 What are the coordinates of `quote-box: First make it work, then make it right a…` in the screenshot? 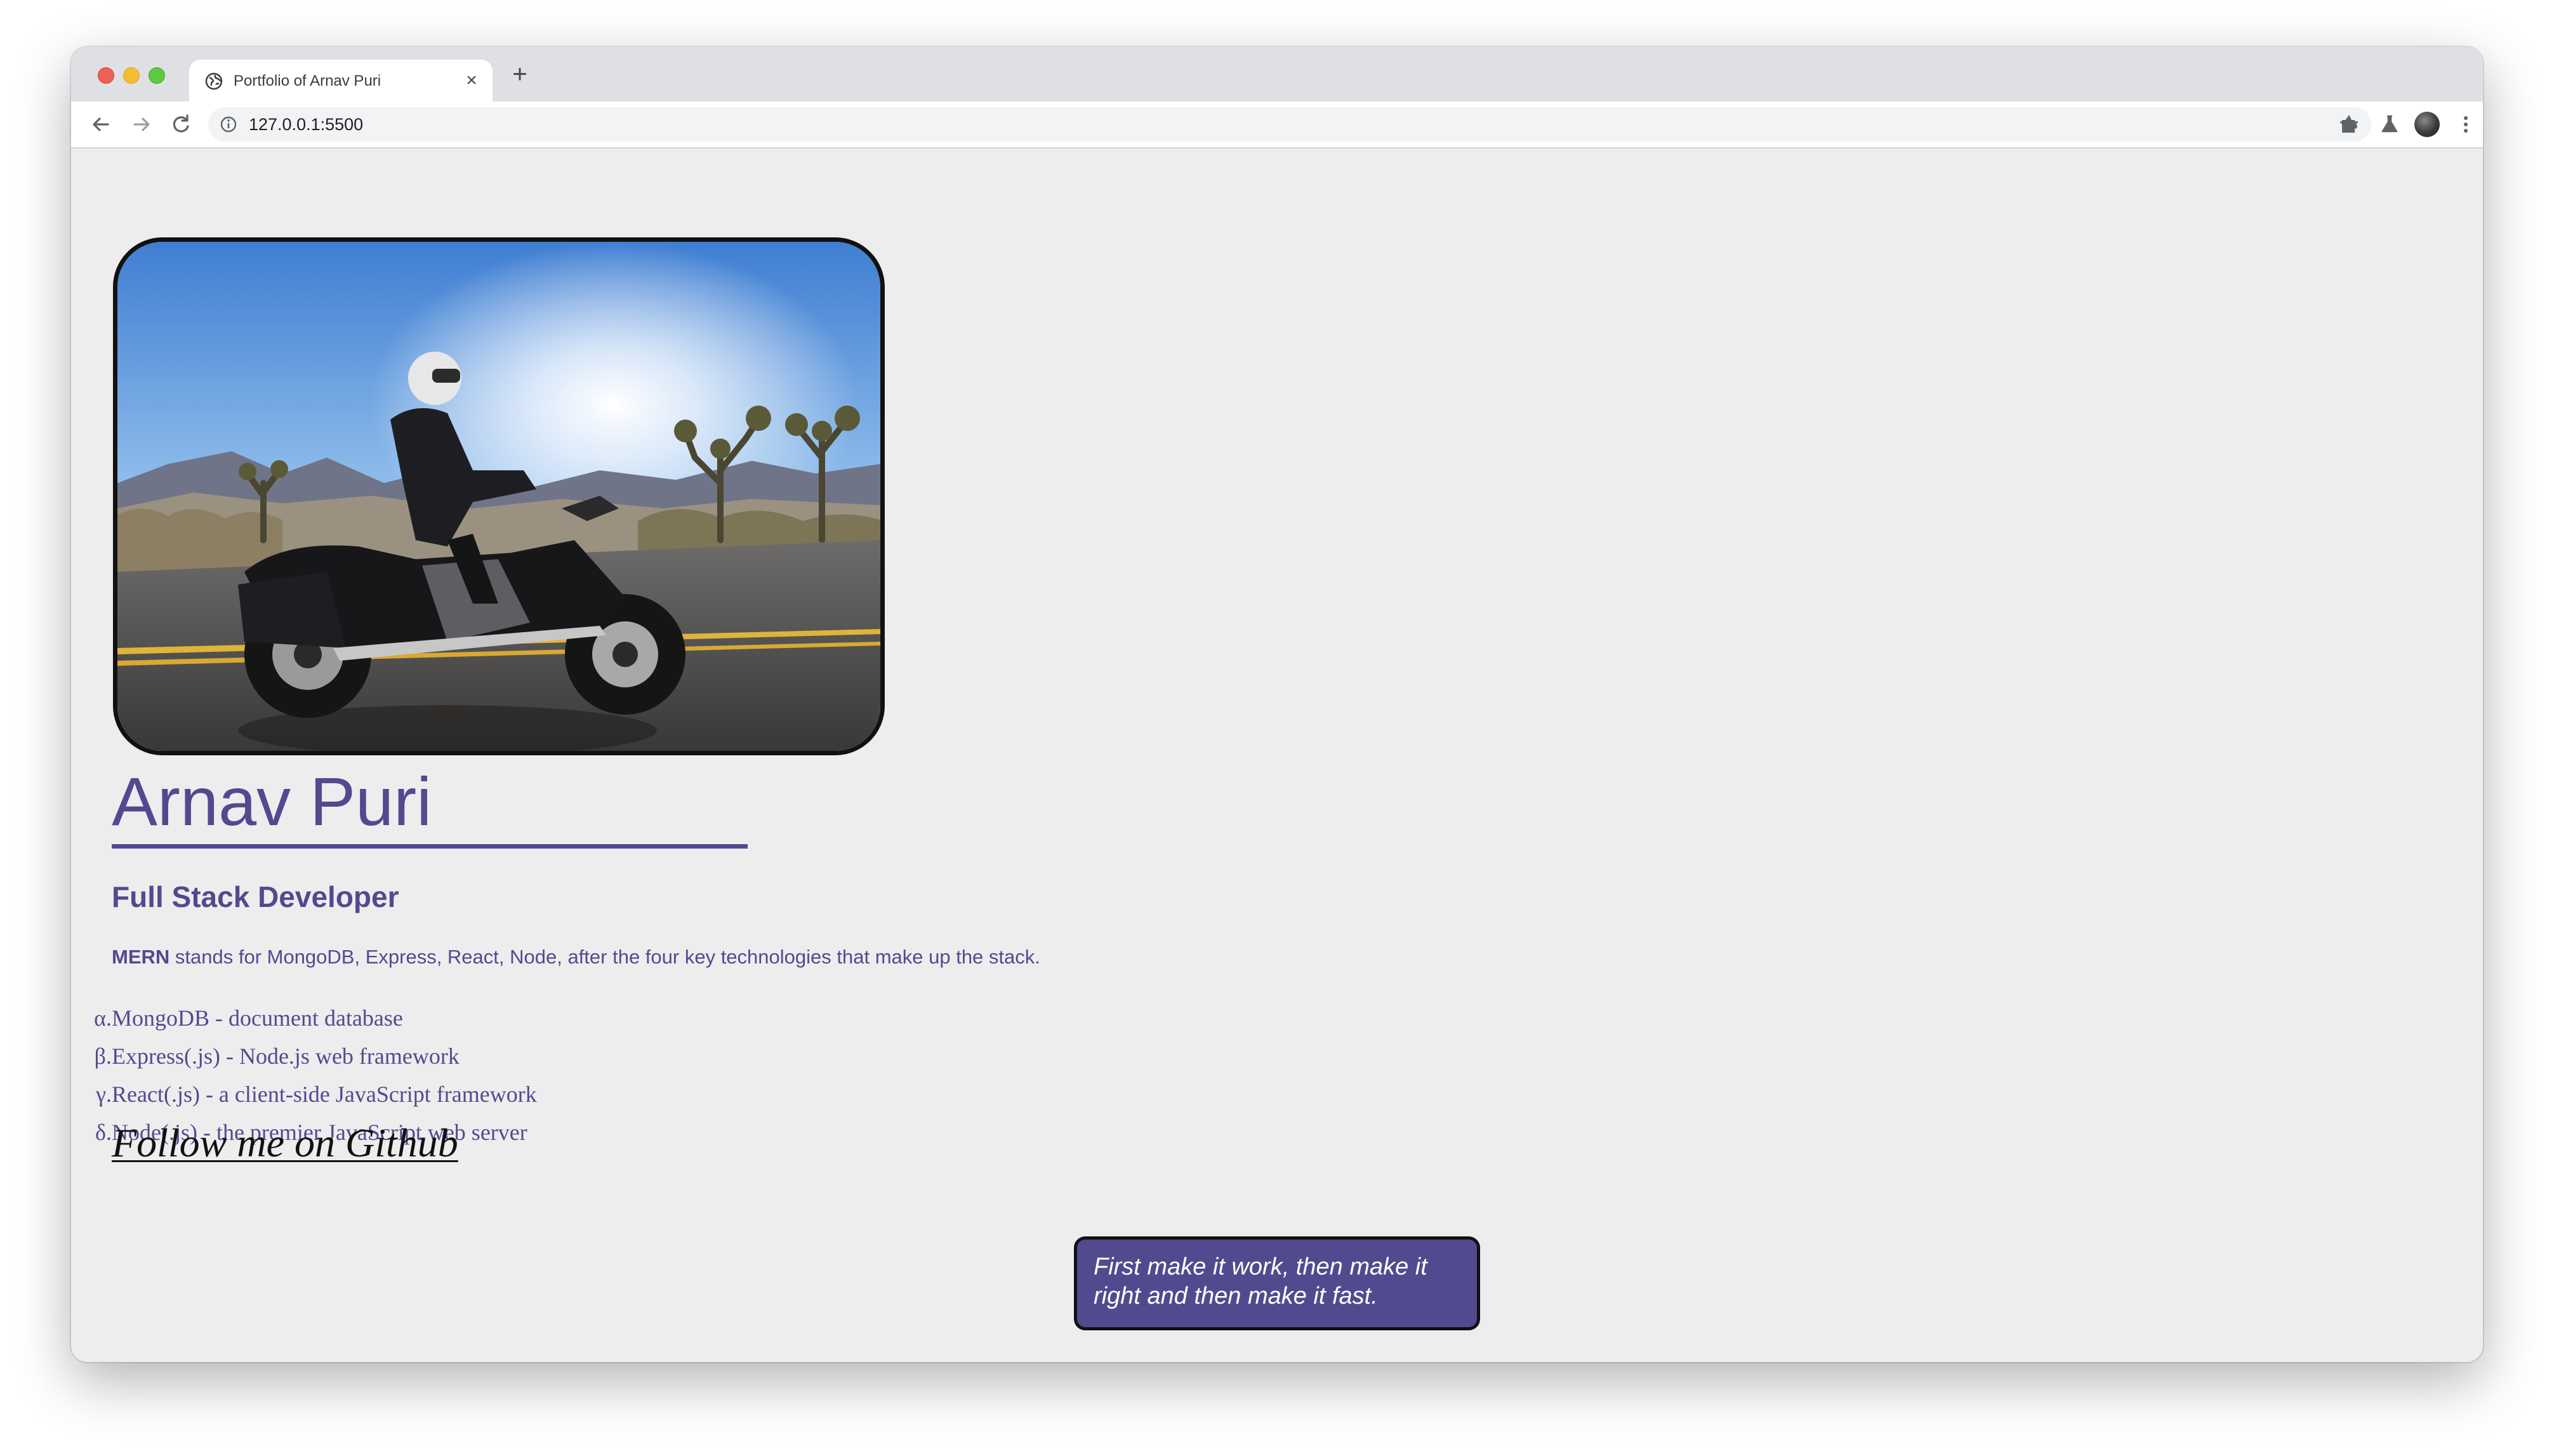 It's located at (1277, 1283).